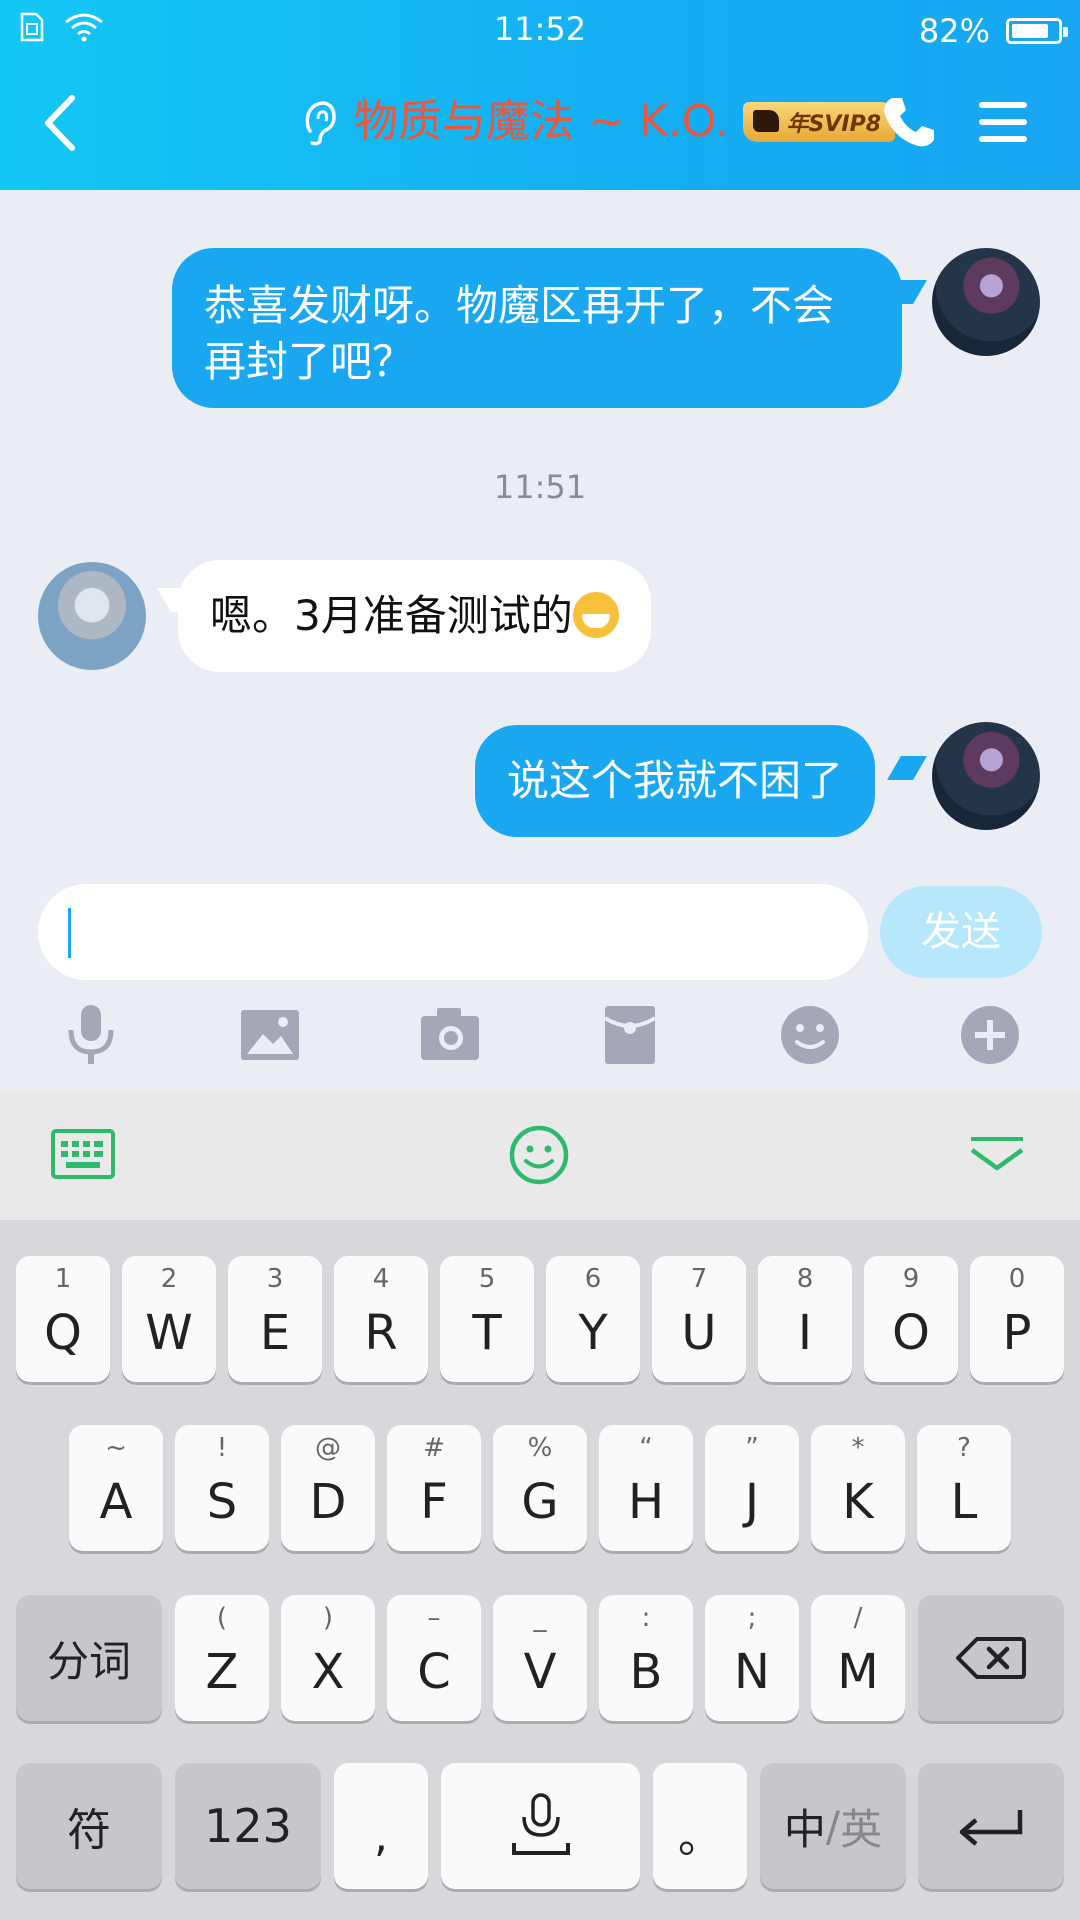 This screenshot has width=1080, height=1920. Describe the element at coordinates (593, 1279) in the screenshot. I see `key-hint: 6` at that location.